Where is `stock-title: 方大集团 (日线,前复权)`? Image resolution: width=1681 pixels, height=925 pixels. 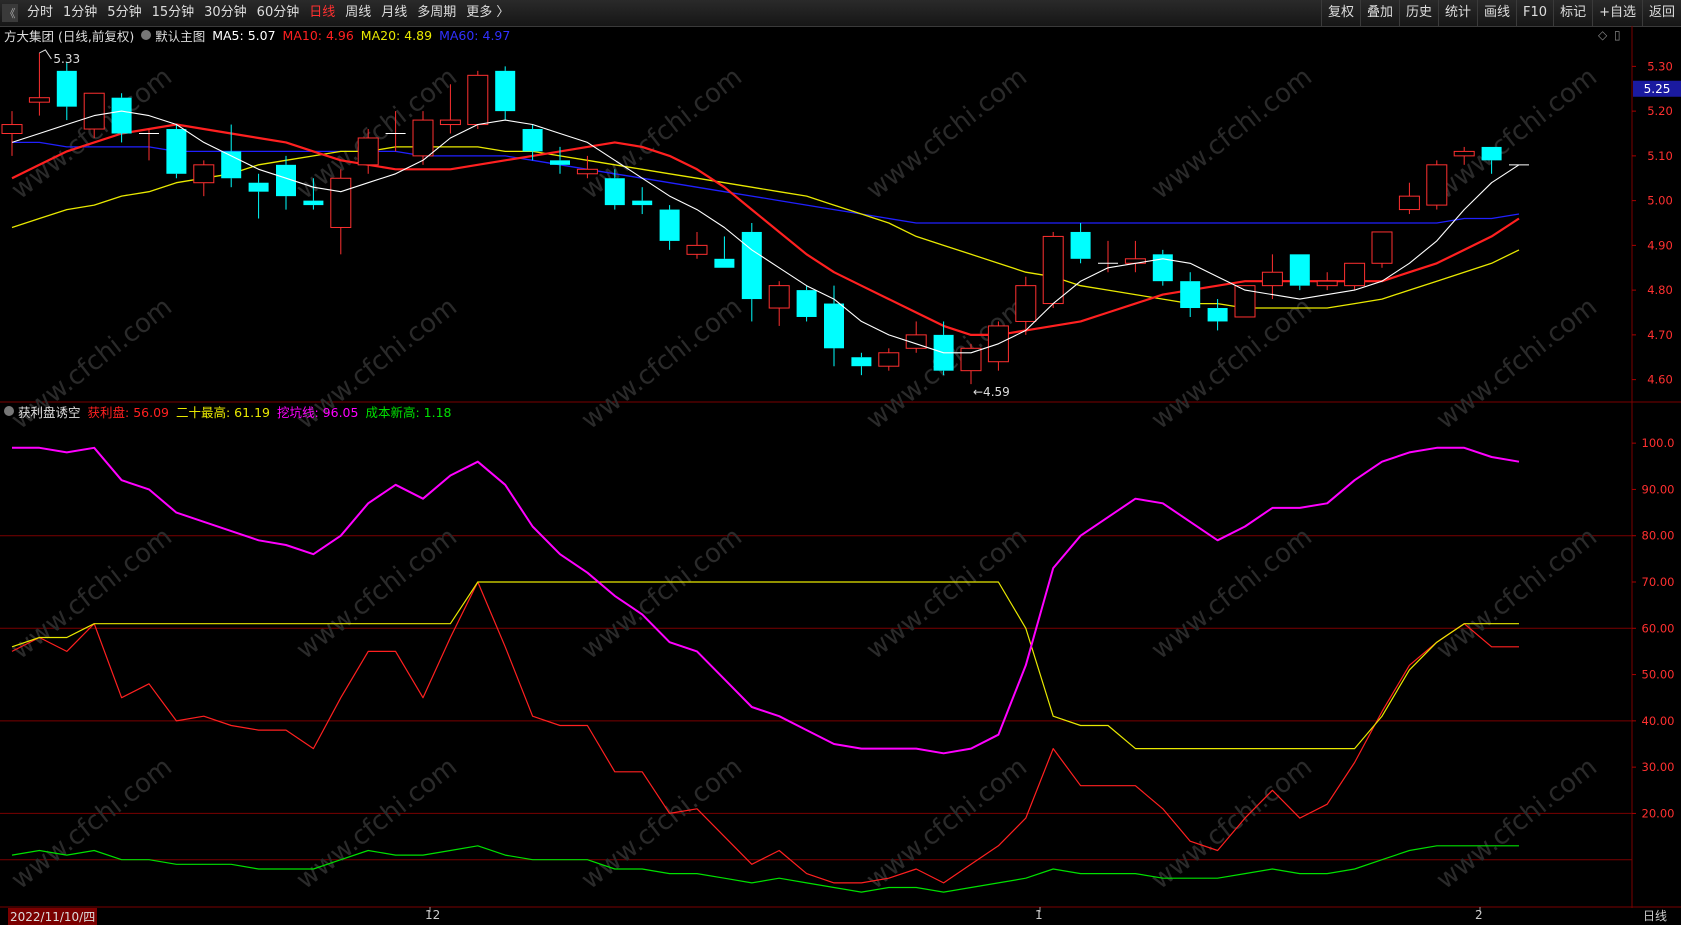 stock-title: 方大集团 (日线,前复权) is located at coordinates (69, 35).